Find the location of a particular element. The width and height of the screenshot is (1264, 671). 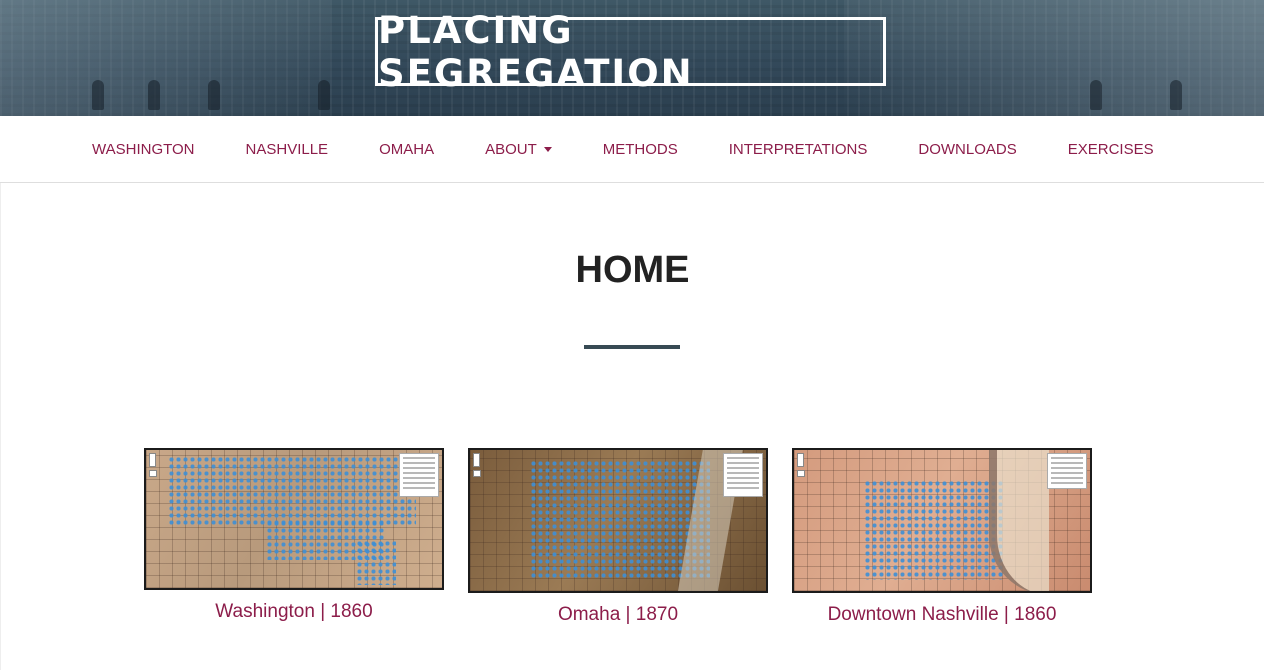

banner-building-left is located at coordinates (165, 58).